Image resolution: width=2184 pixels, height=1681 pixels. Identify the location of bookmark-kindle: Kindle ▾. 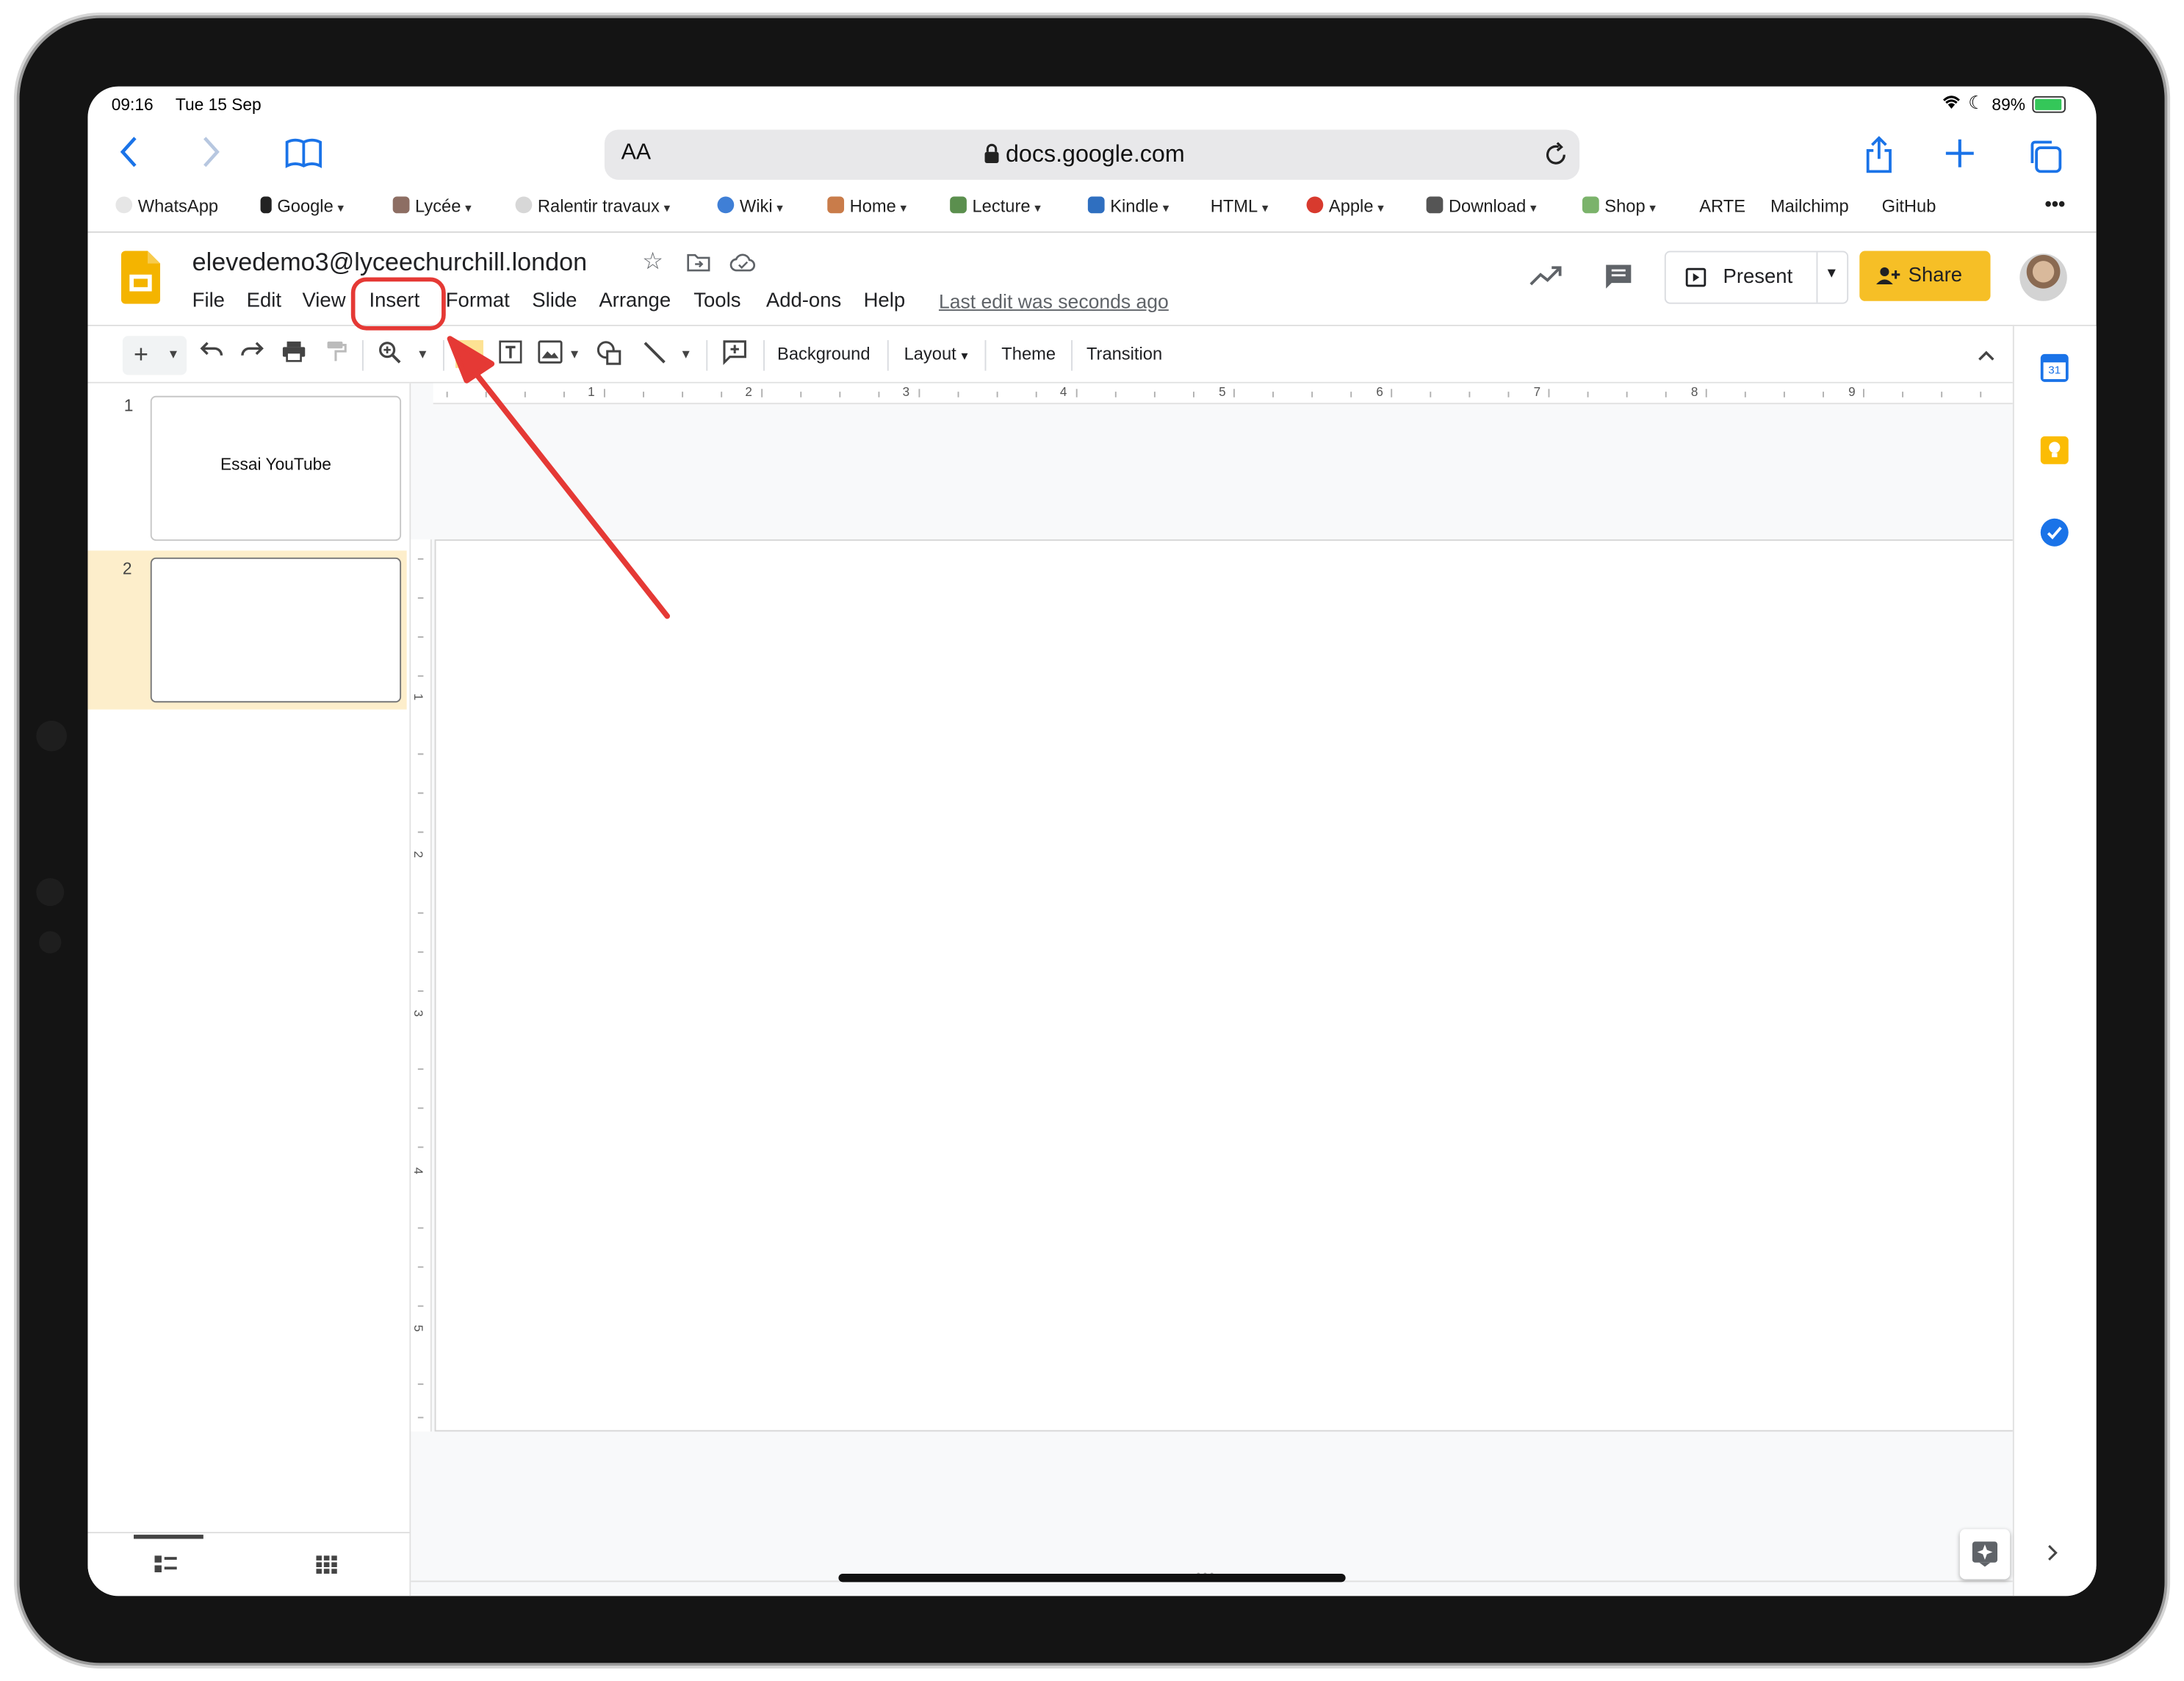
(1128, 206).